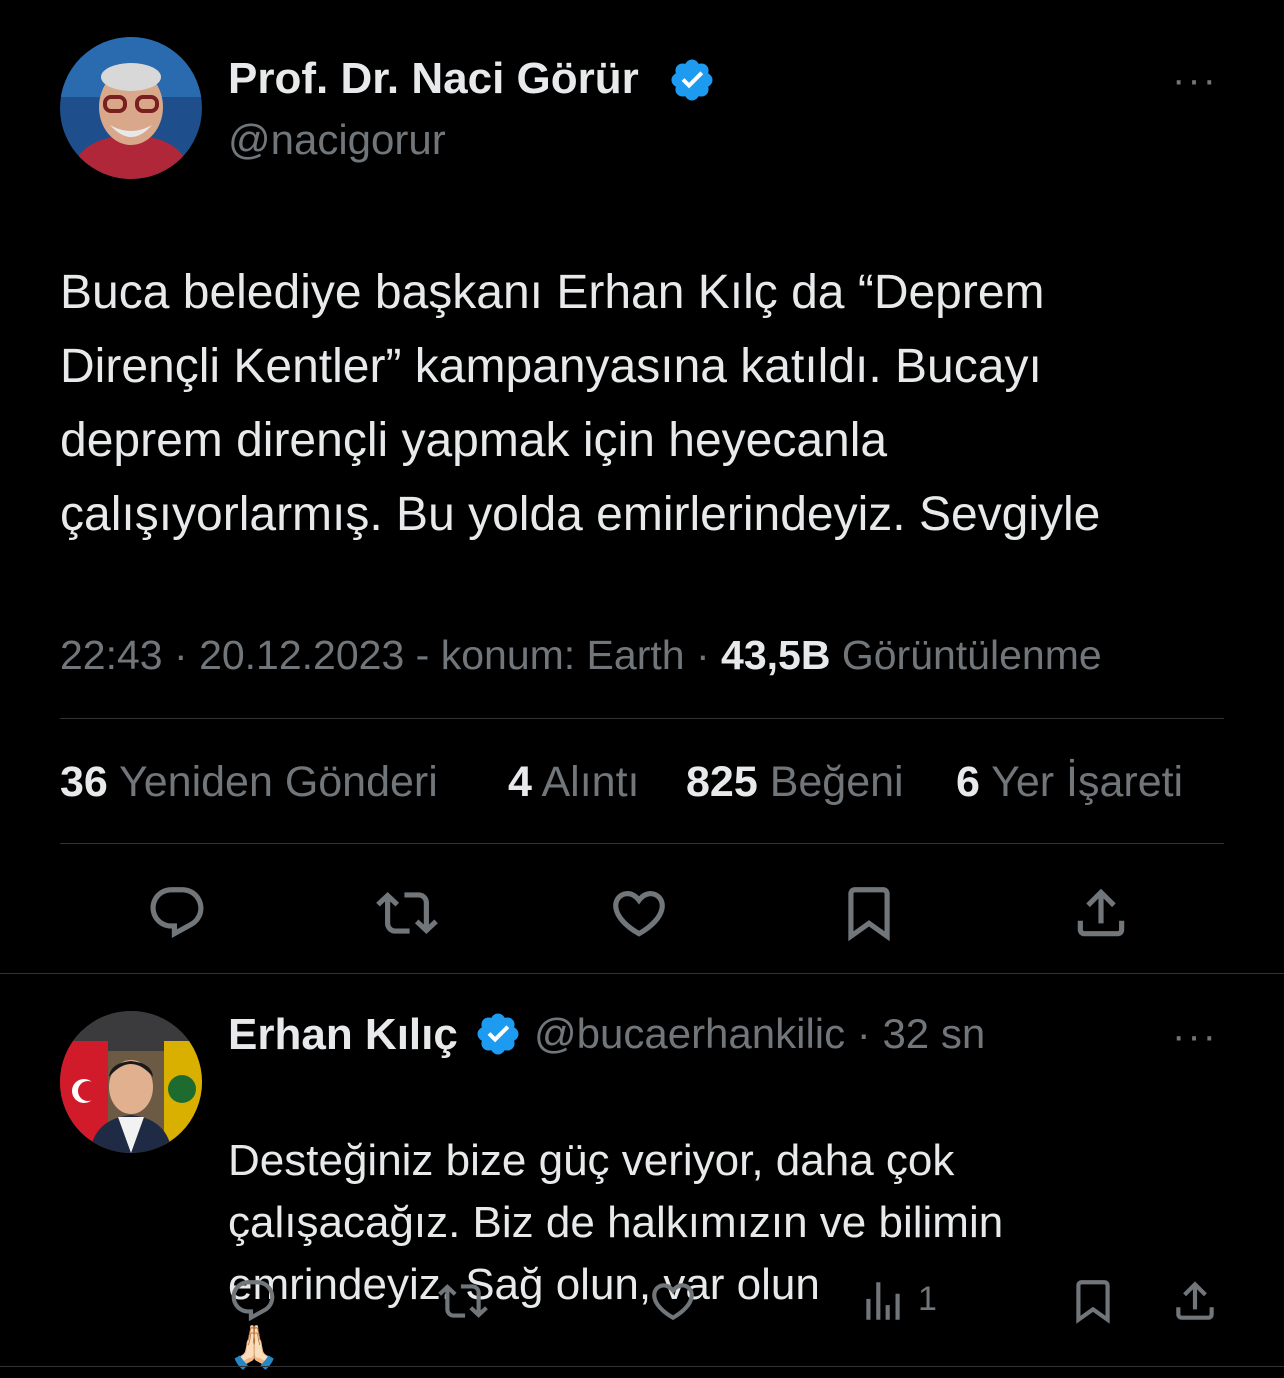 This screenshot has height=1378, width=1284. Describe the element at coordinates (254, 1346) in the screenshot. I see `folded-hands-emoji: 🙏🏻` at that location.